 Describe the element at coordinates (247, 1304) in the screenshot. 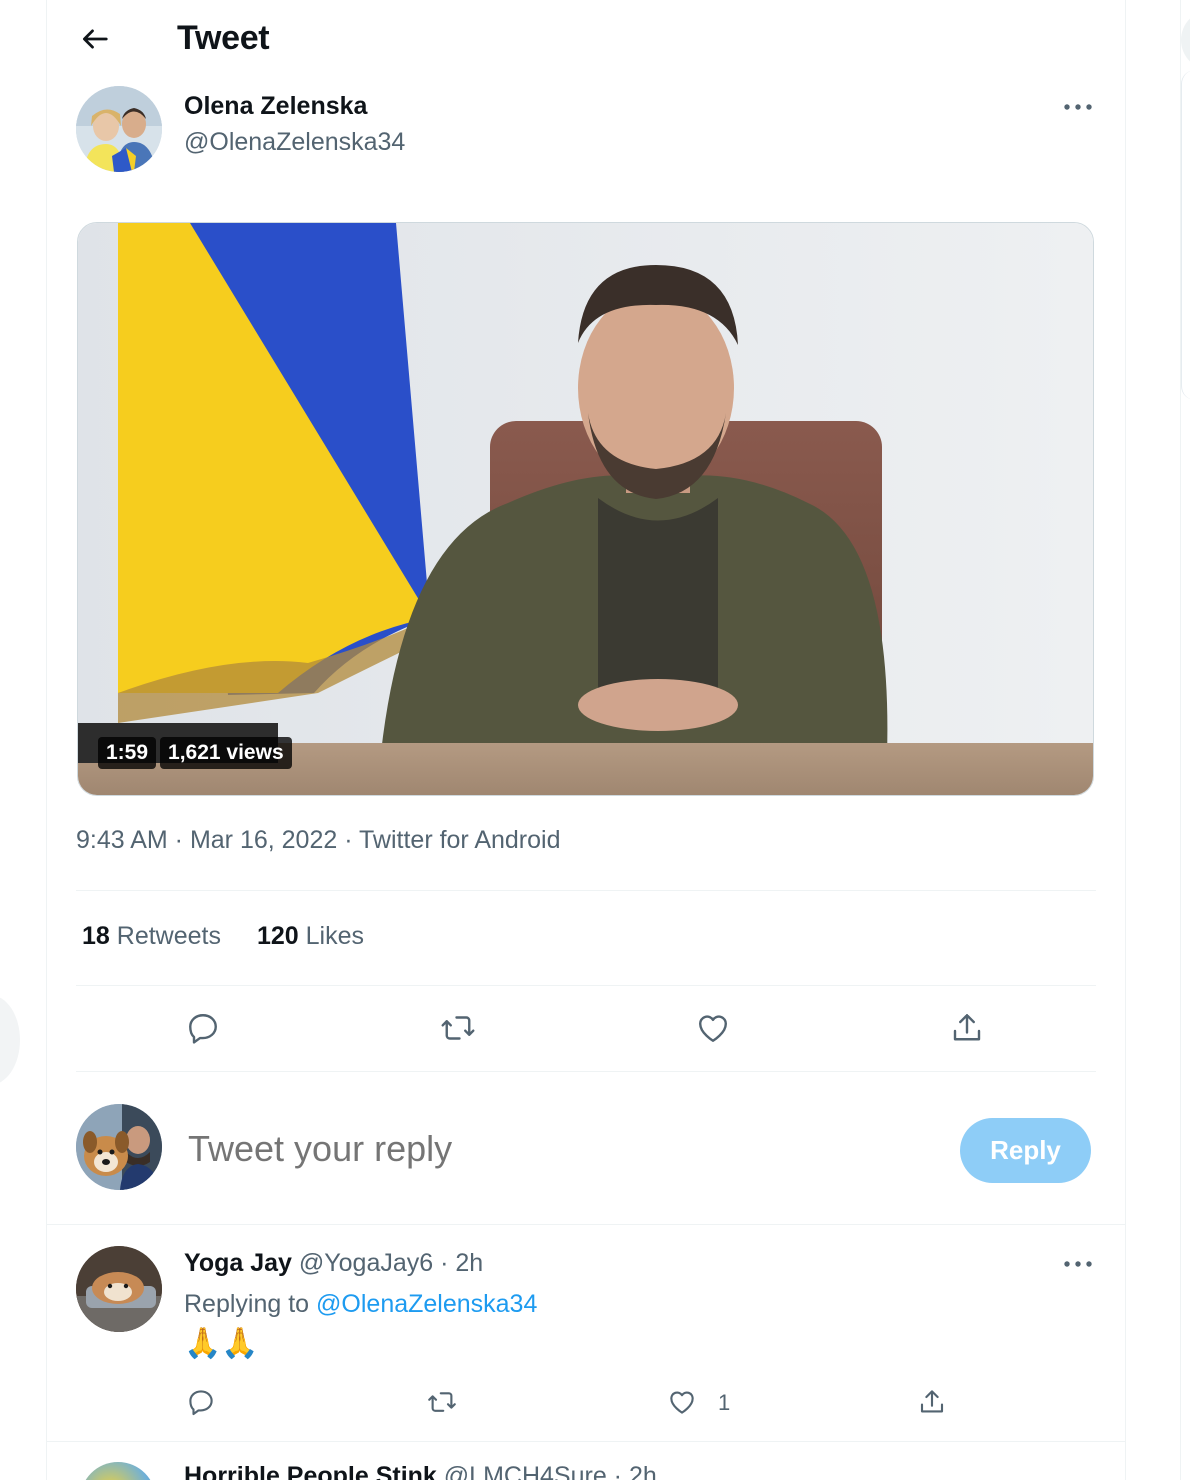

I see `replying-prefix: Replying to` at that location.